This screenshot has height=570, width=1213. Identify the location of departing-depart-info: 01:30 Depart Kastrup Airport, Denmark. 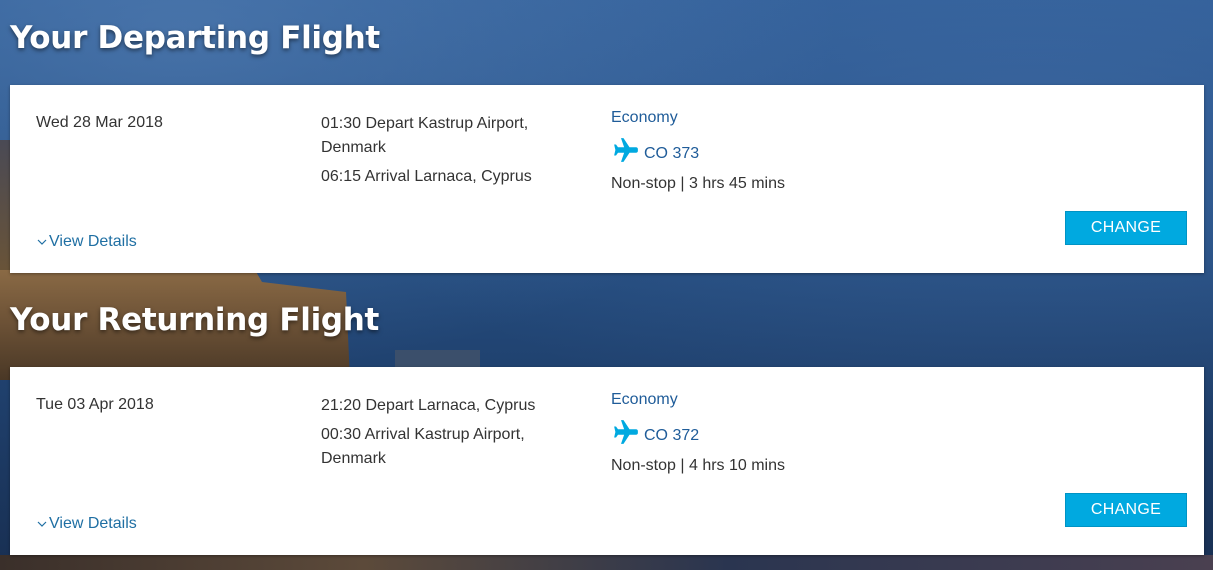
(453, 136).